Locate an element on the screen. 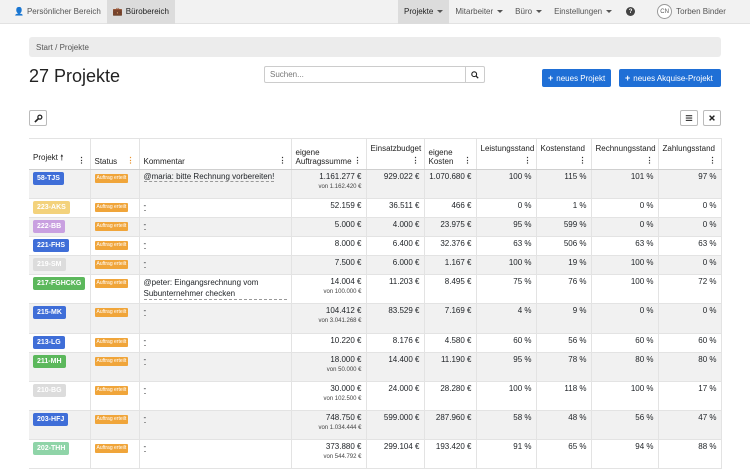  payment-status-cell: 63 % is located at coordinates (690, 246).